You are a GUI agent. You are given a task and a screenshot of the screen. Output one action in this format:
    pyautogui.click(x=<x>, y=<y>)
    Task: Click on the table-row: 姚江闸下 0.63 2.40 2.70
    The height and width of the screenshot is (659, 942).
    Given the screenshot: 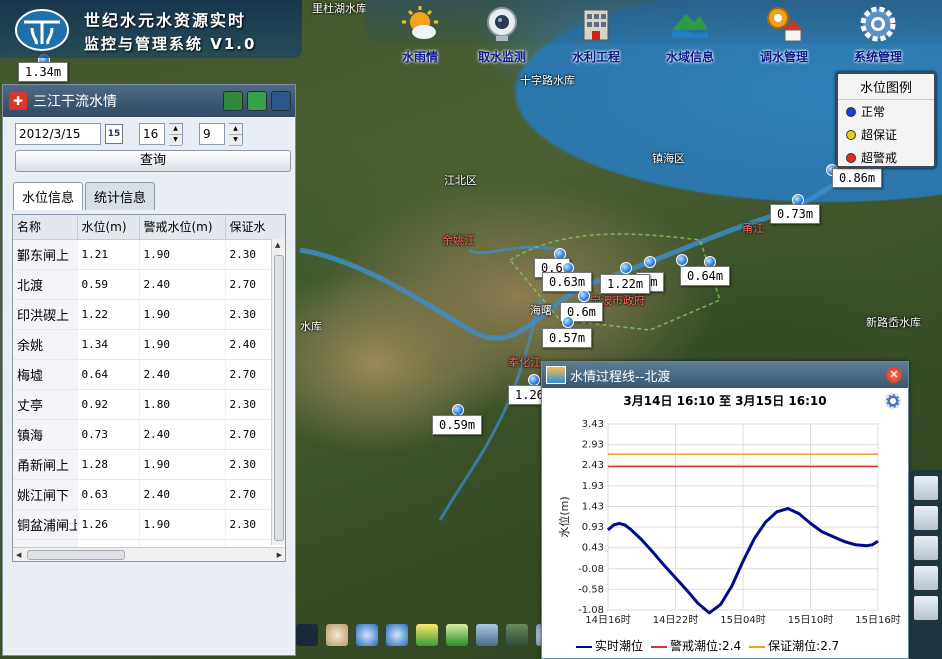 What is the action you would take?
    pyautogui.click(x=149, y=494)
    